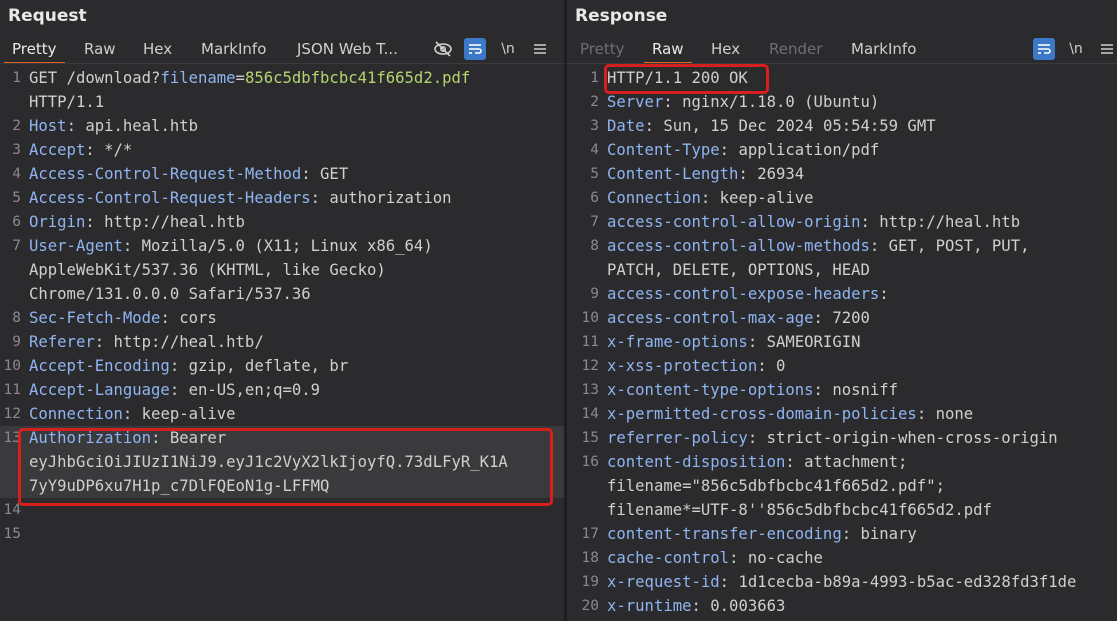 The height and width of the screenshot is (621, 1117). What do you see at coordinates (475, 49) in the screenshot?
I see `word-wrap-icon` at bounding box center [475, 49].